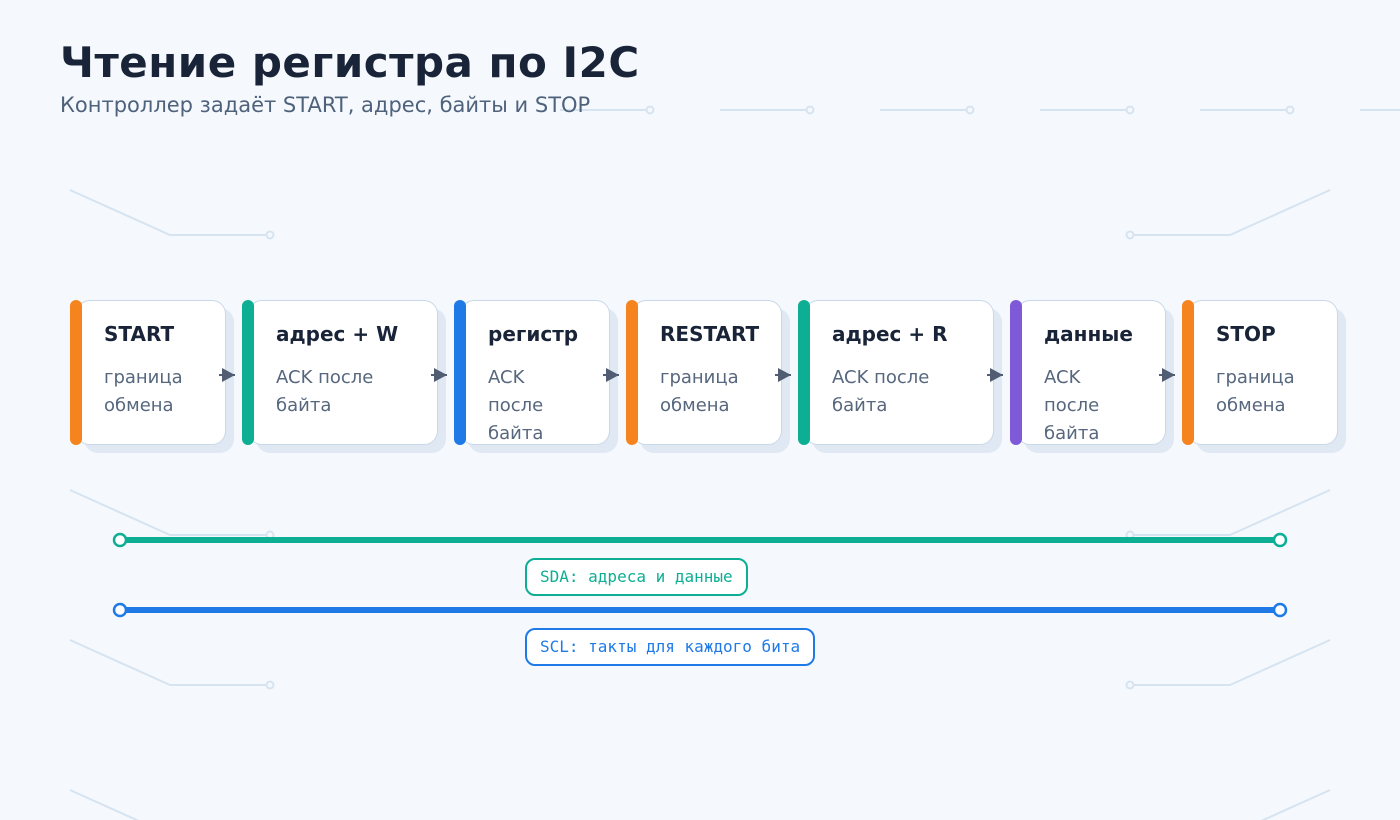 The width and height of the screenshot is (1400, 820). Describe the element at coordinates (139, 334) in the screenshot. I see `step-title: START` at that location.